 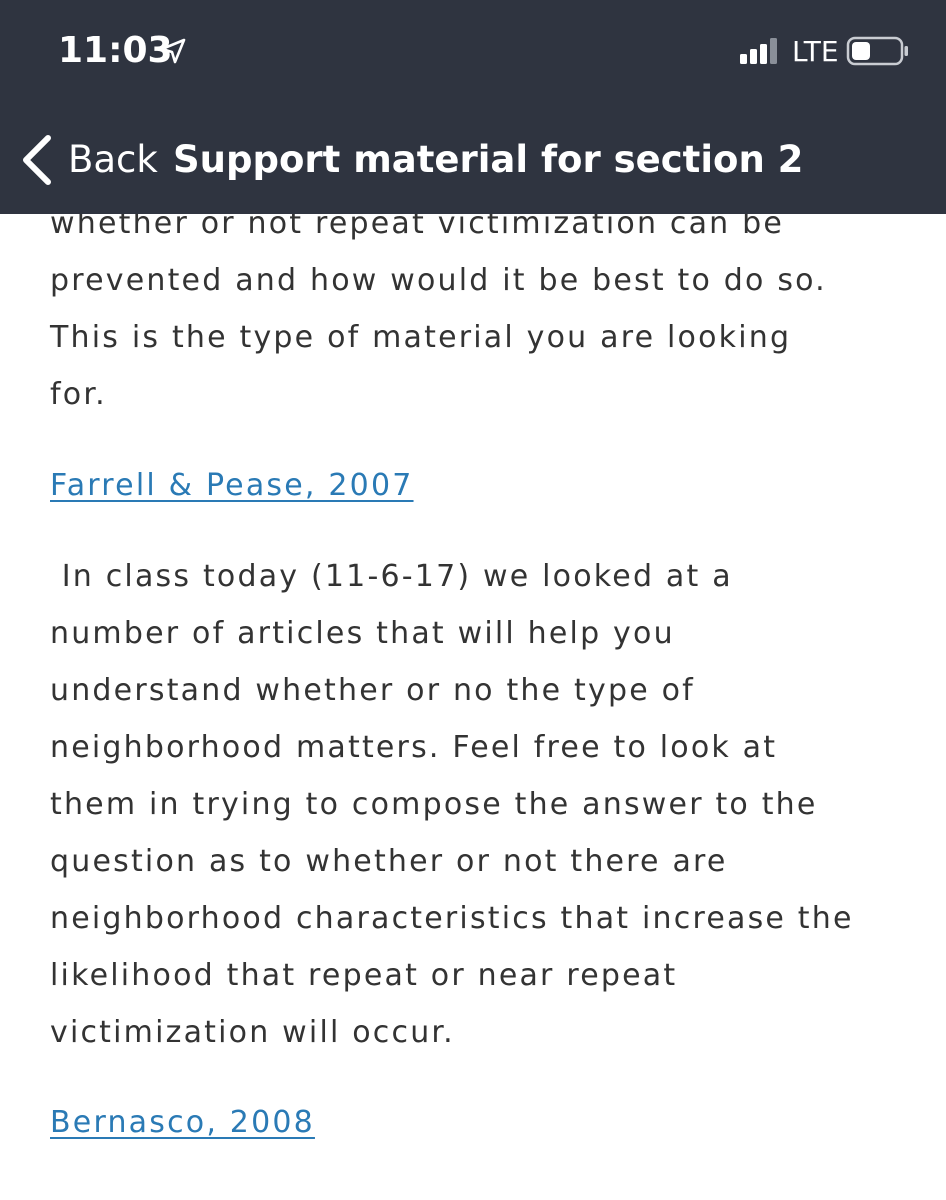 What do you see at coordinates (389, 861) in the screenshot?
I see `text-line: question as to whether or not there are` at bounding box center [389, 861].